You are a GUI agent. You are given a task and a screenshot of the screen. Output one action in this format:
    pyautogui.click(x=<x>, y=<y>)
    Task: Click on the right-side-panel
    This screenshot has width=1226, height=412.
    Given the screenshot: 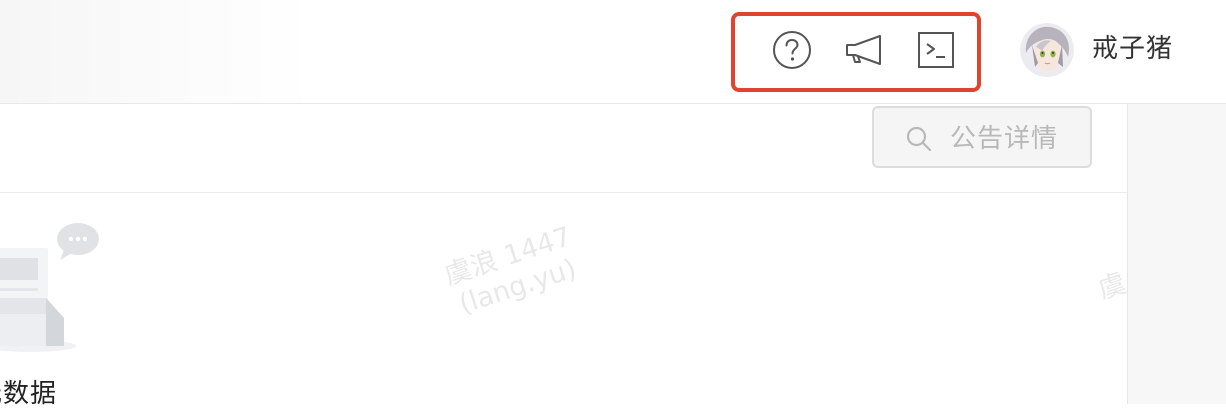 What is the action you would take?
    pyautogui.click(x=1176, y=254)
    